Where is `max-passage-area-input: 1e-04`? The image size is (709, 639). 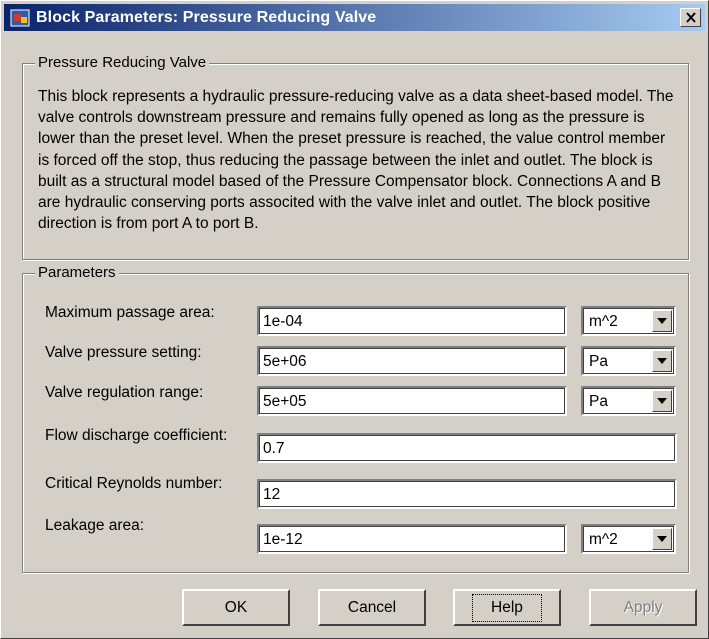 max-passage-area-input: 1e-04 is located at coordinates (412, 321).